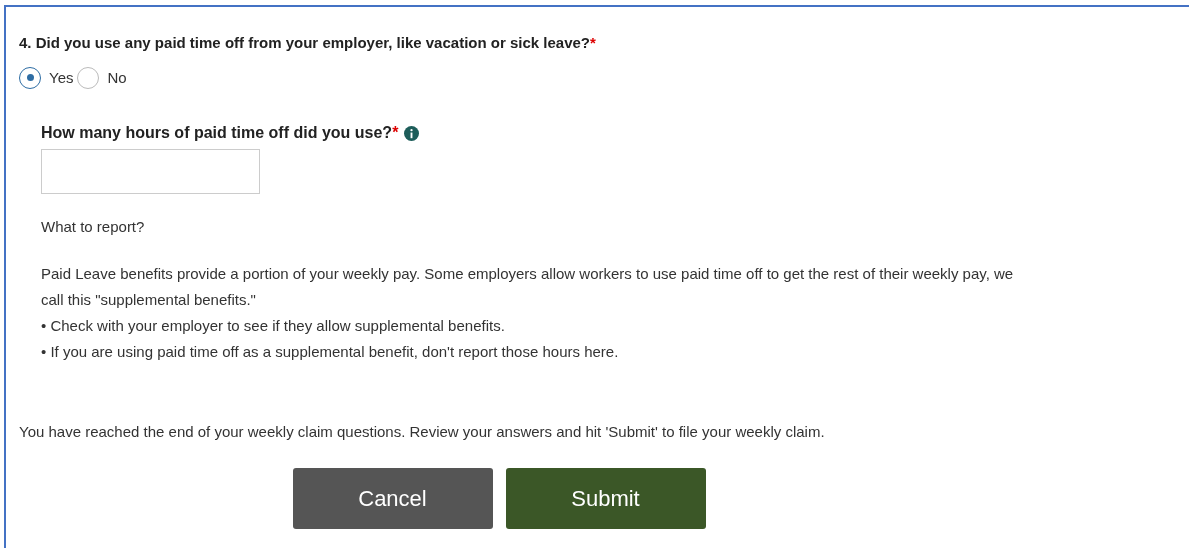  Describe the element at coordinates (392, 498) in the screenshot. I see `cancel-button: Cancel` at that location.